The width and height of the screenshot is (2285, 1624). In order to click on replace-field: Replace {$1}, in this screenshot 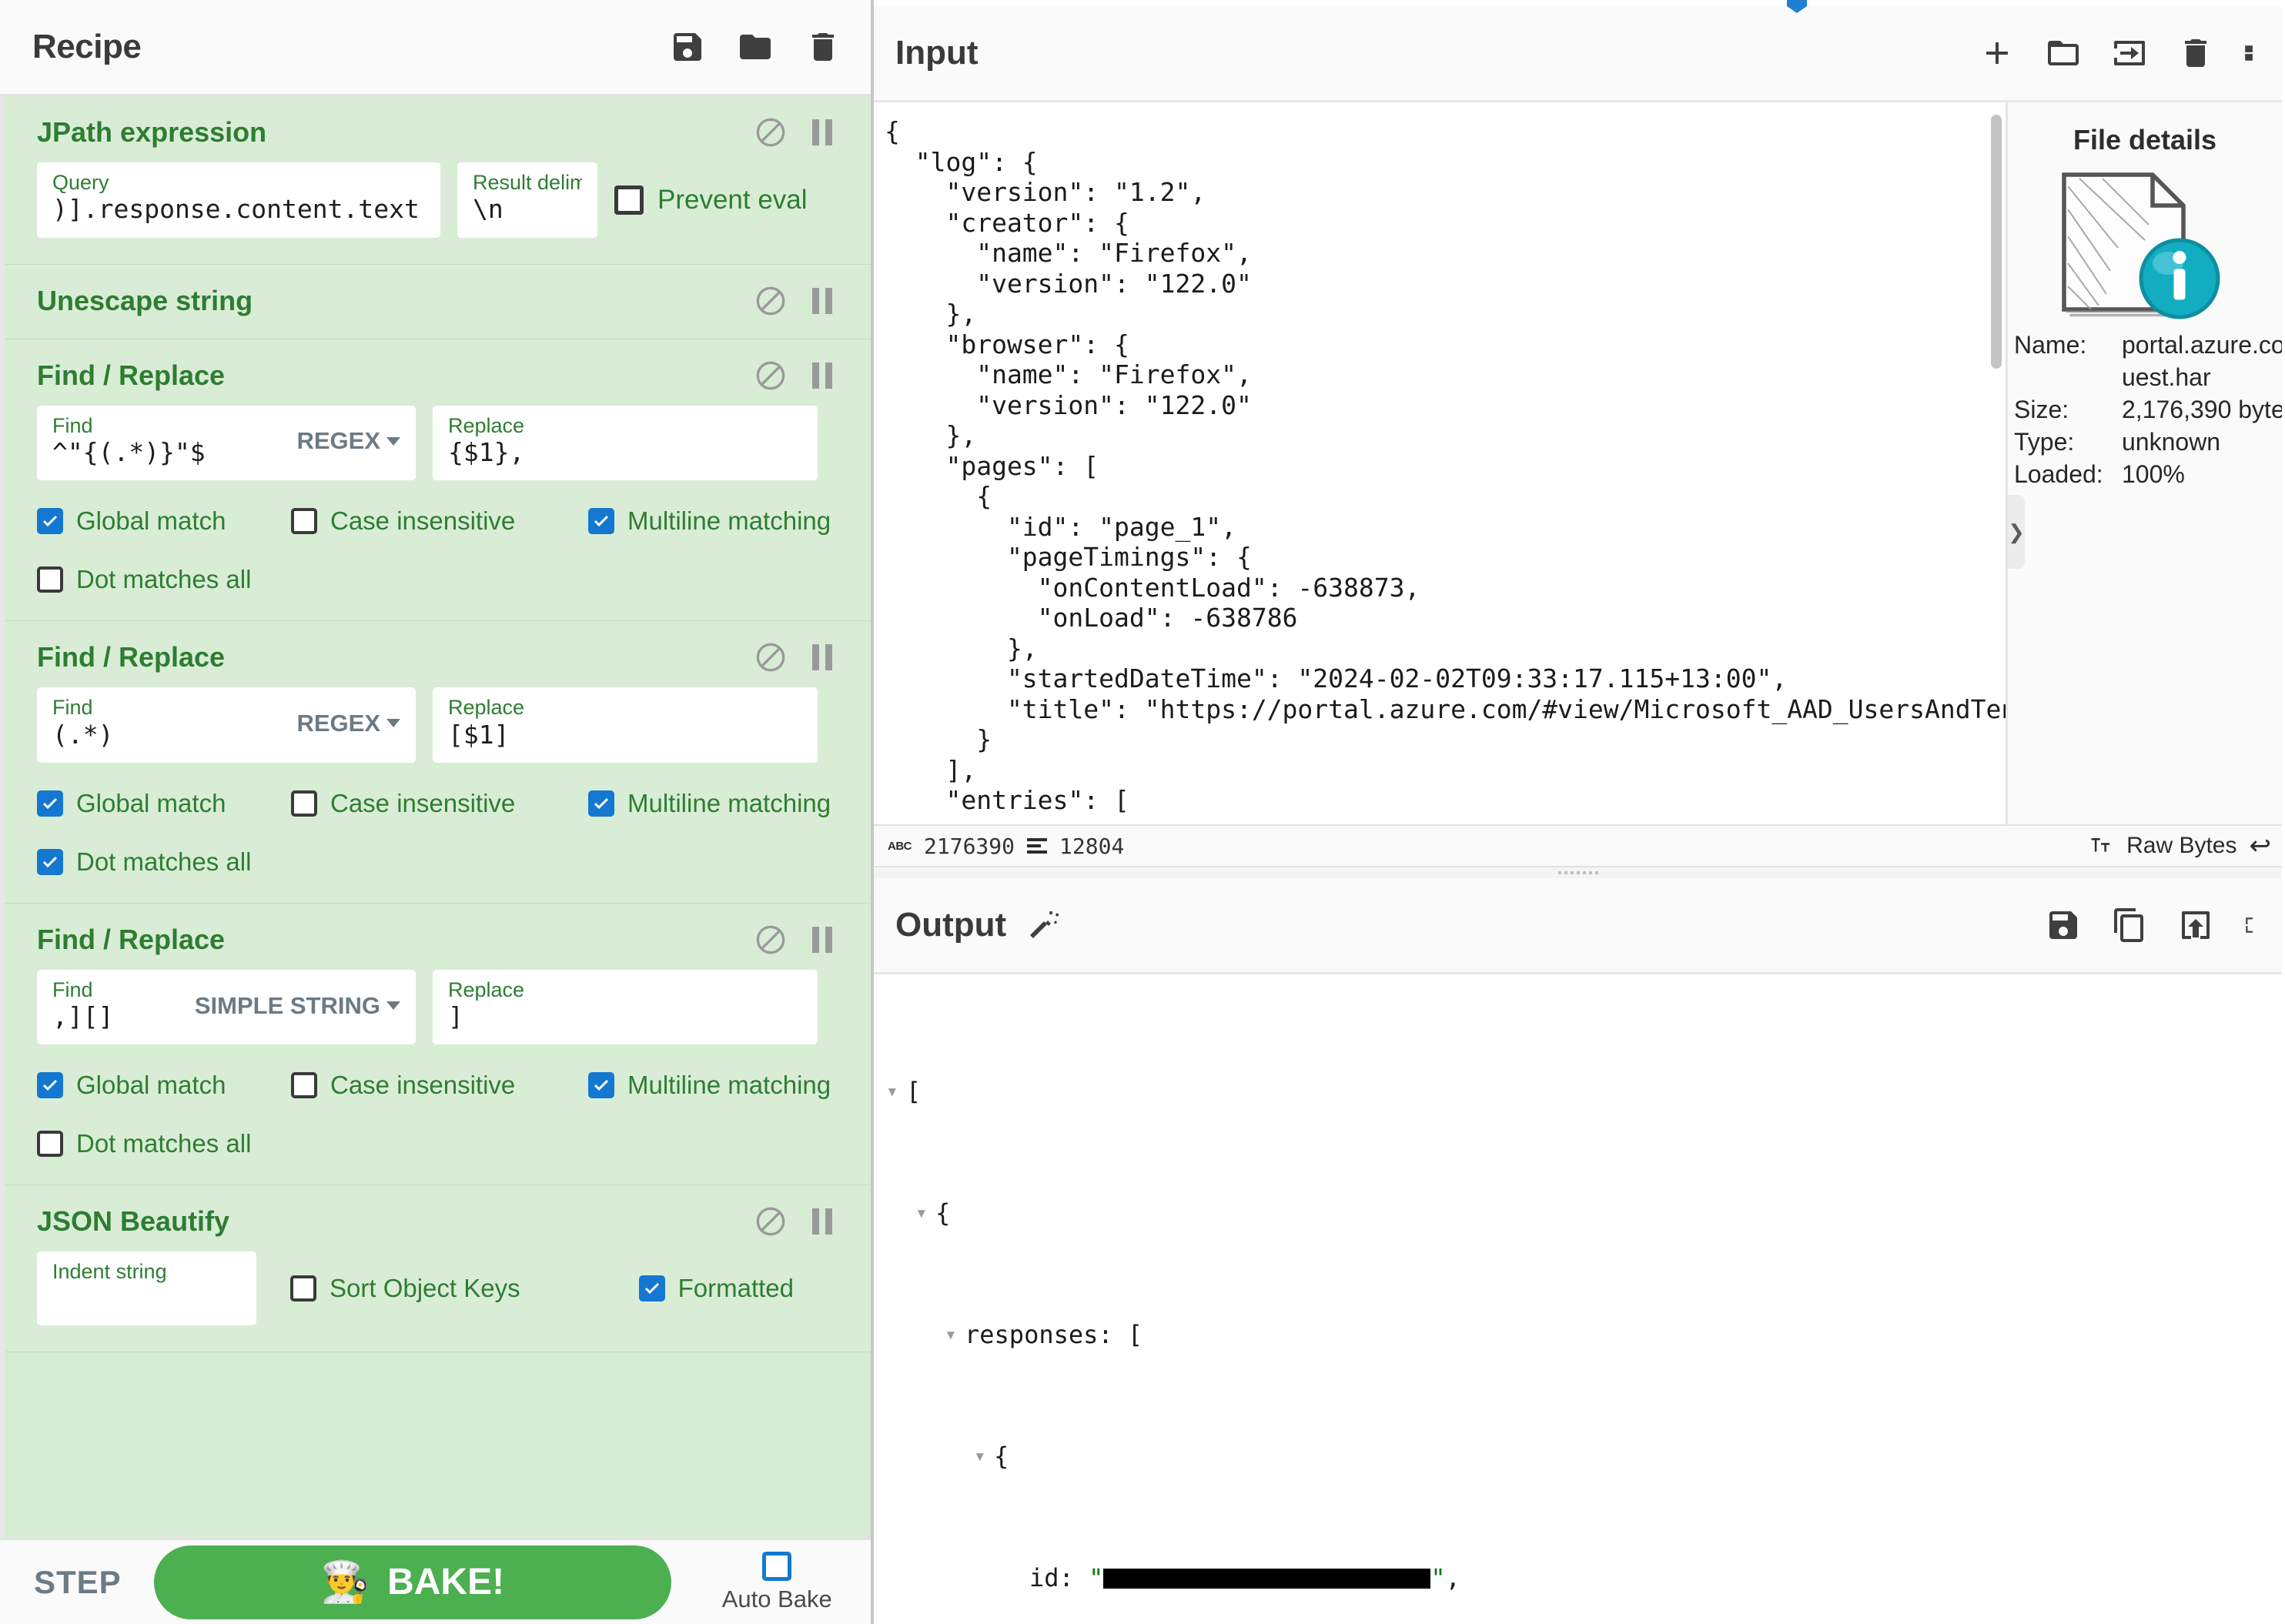, I will do `click(625, 443)`.